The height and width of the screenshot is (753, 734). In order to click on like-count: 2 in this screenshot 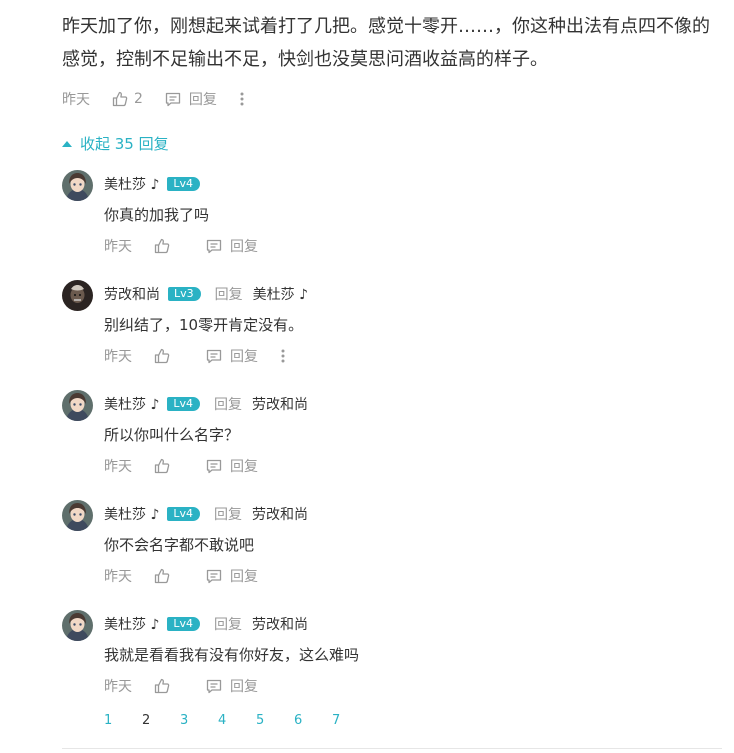, I will do `click(138, 99)`.